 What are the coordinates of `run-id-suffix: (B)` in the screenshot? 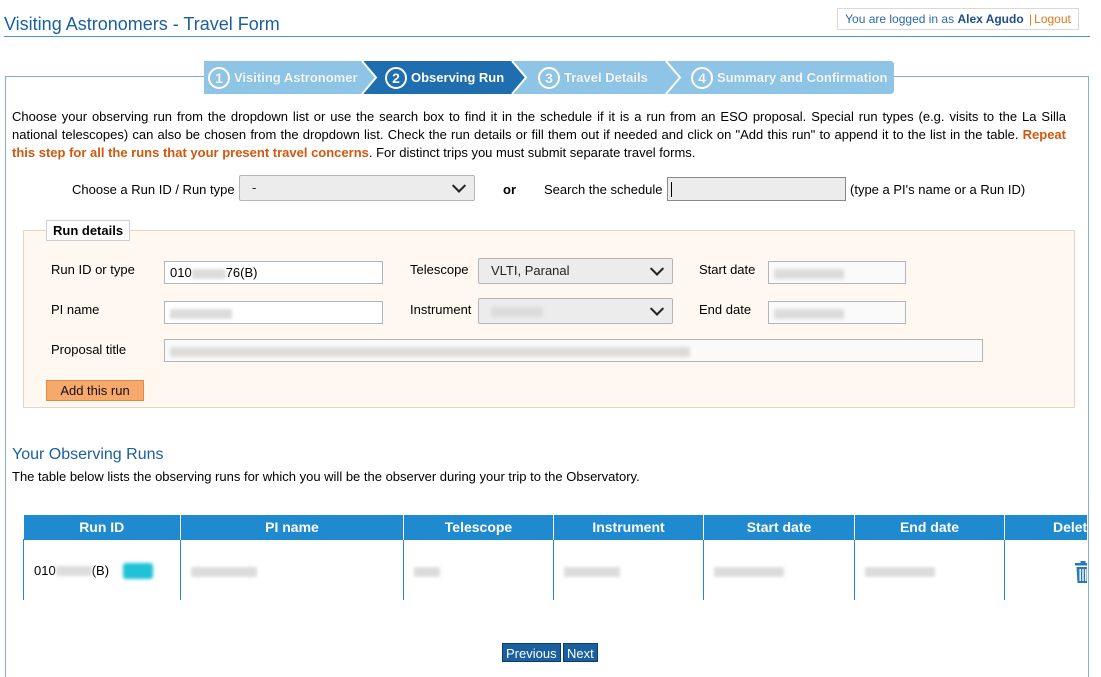 It's located at (100, 570).